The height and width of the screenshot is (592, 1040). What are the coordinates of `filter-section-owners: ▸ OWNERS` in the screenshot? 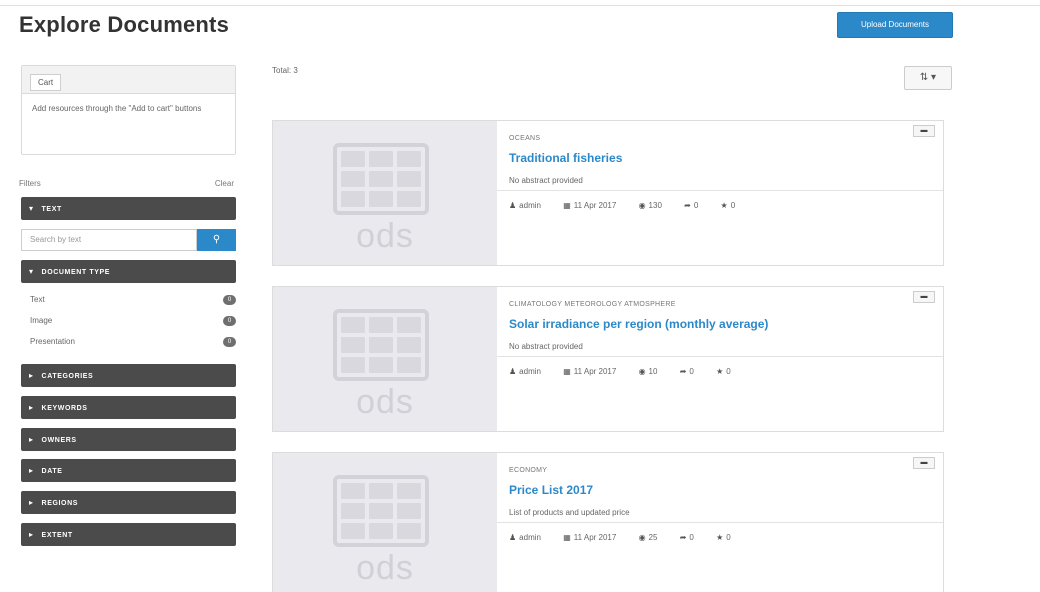 It's located at (128, 439).